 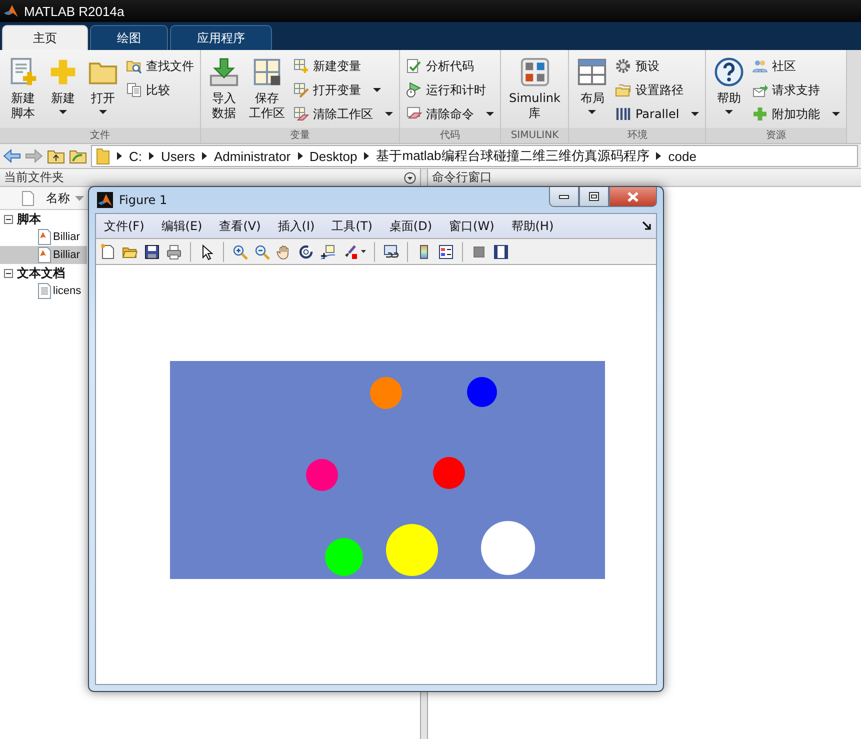 What do you see at coordinates (623, 90) in the screenshot?
I see `folders-icon` at bounding box center [623, 90].